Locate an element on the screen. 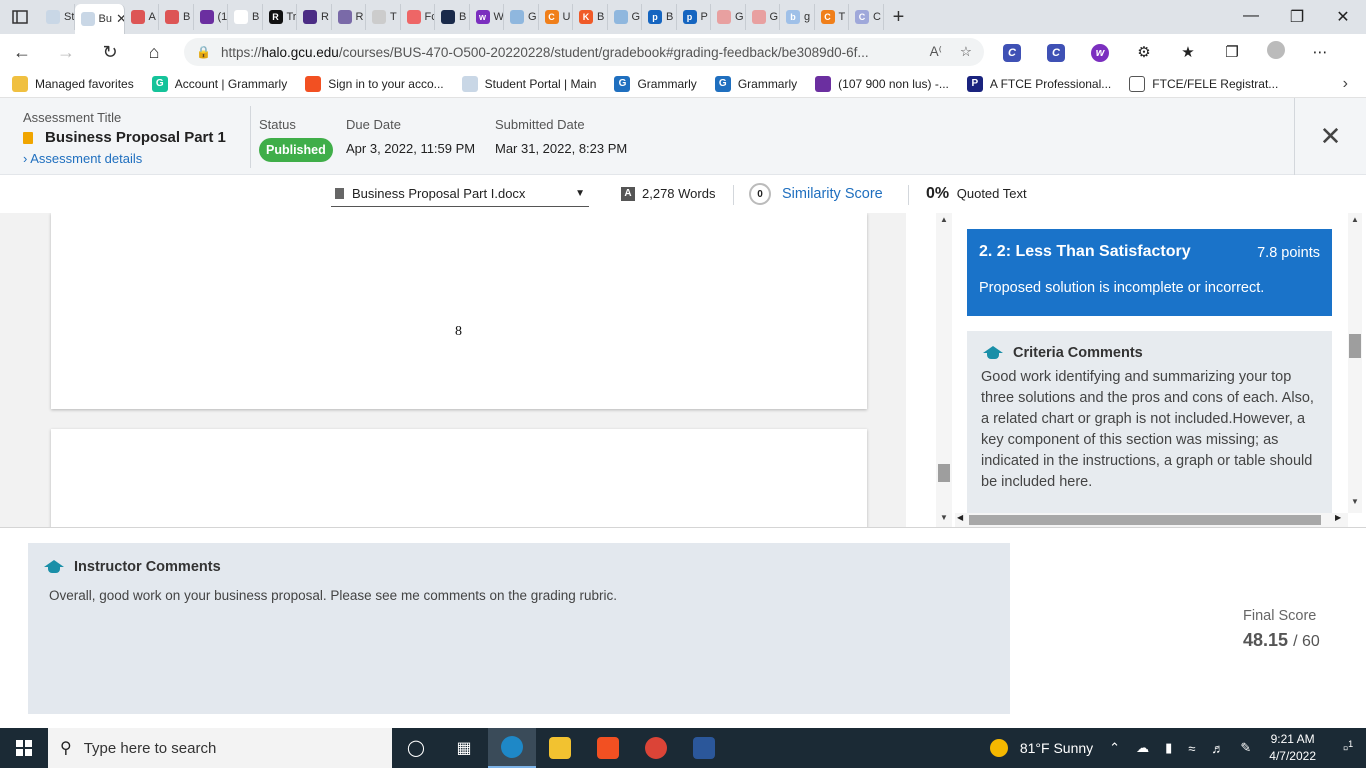 The width and height of the screenshot is (1366, 768). tab-actions-icon is located at coordinates (20, 17).